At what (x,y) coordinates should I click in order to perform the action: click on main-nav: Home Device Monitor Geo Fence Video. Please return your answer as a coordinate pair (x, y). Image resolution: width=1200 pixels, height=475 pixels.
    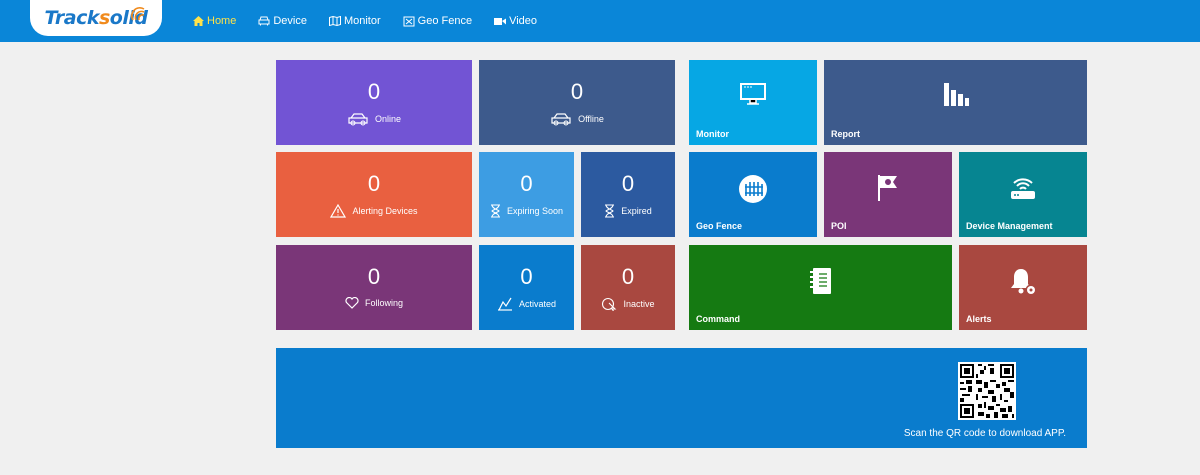
    Looking at the image, I should click on (376, 21).